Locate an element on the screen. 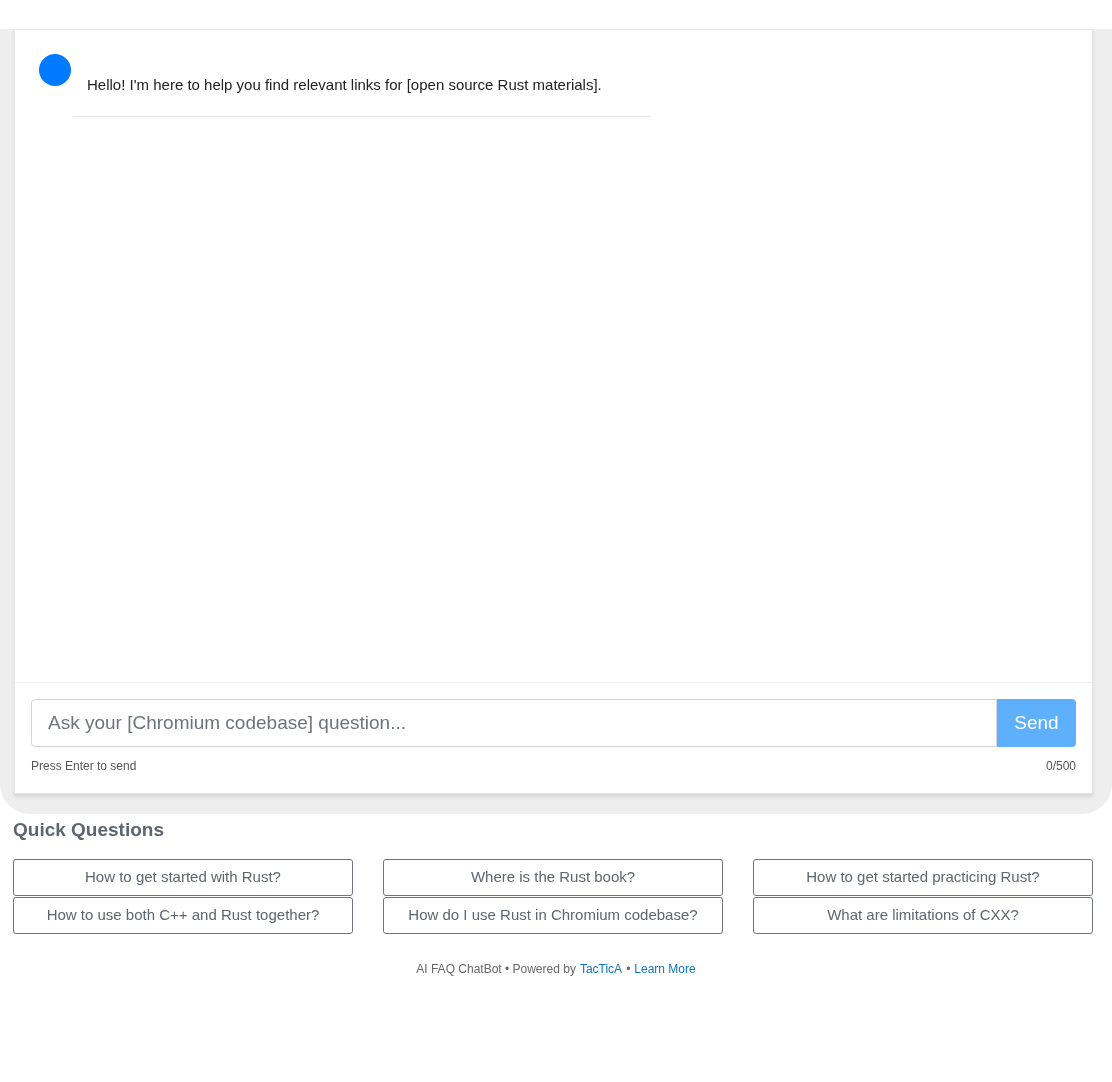  quick-questions-heading: Quick Questions is located at coordinates (88, 830).